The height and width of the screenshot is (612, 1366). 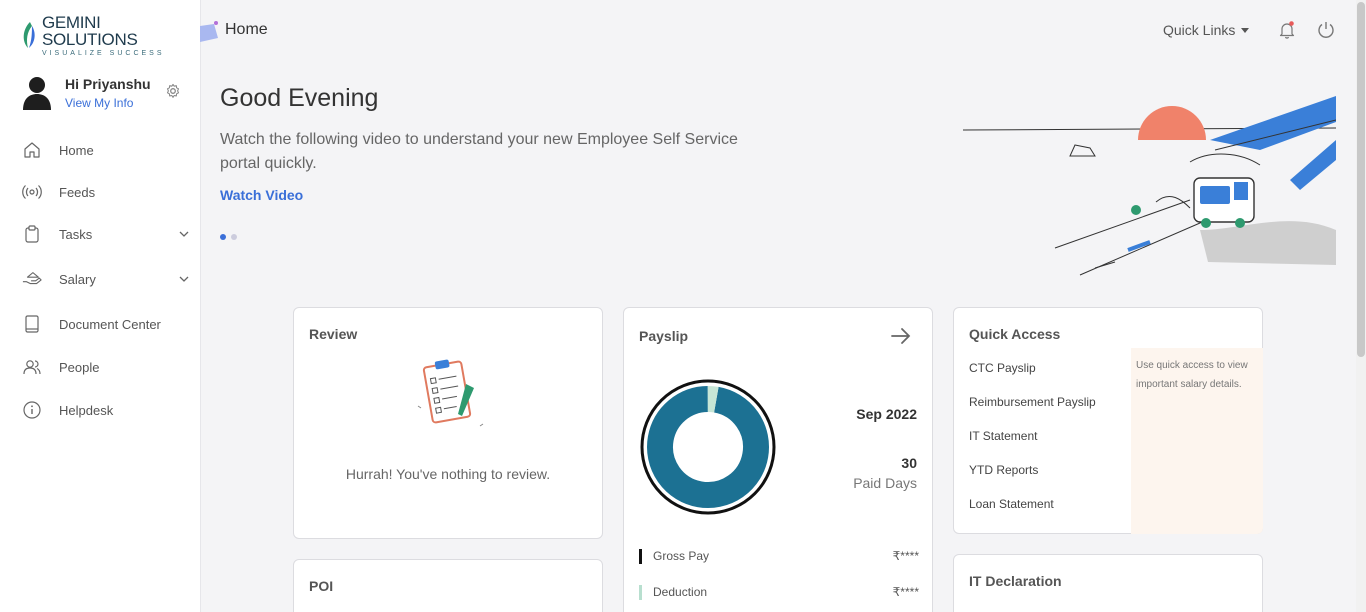 What do you see at coordinates (100, 192) in the screenshot?
I see `sidebar-item-feeds: Feeds` at bounding box center [100, 192].